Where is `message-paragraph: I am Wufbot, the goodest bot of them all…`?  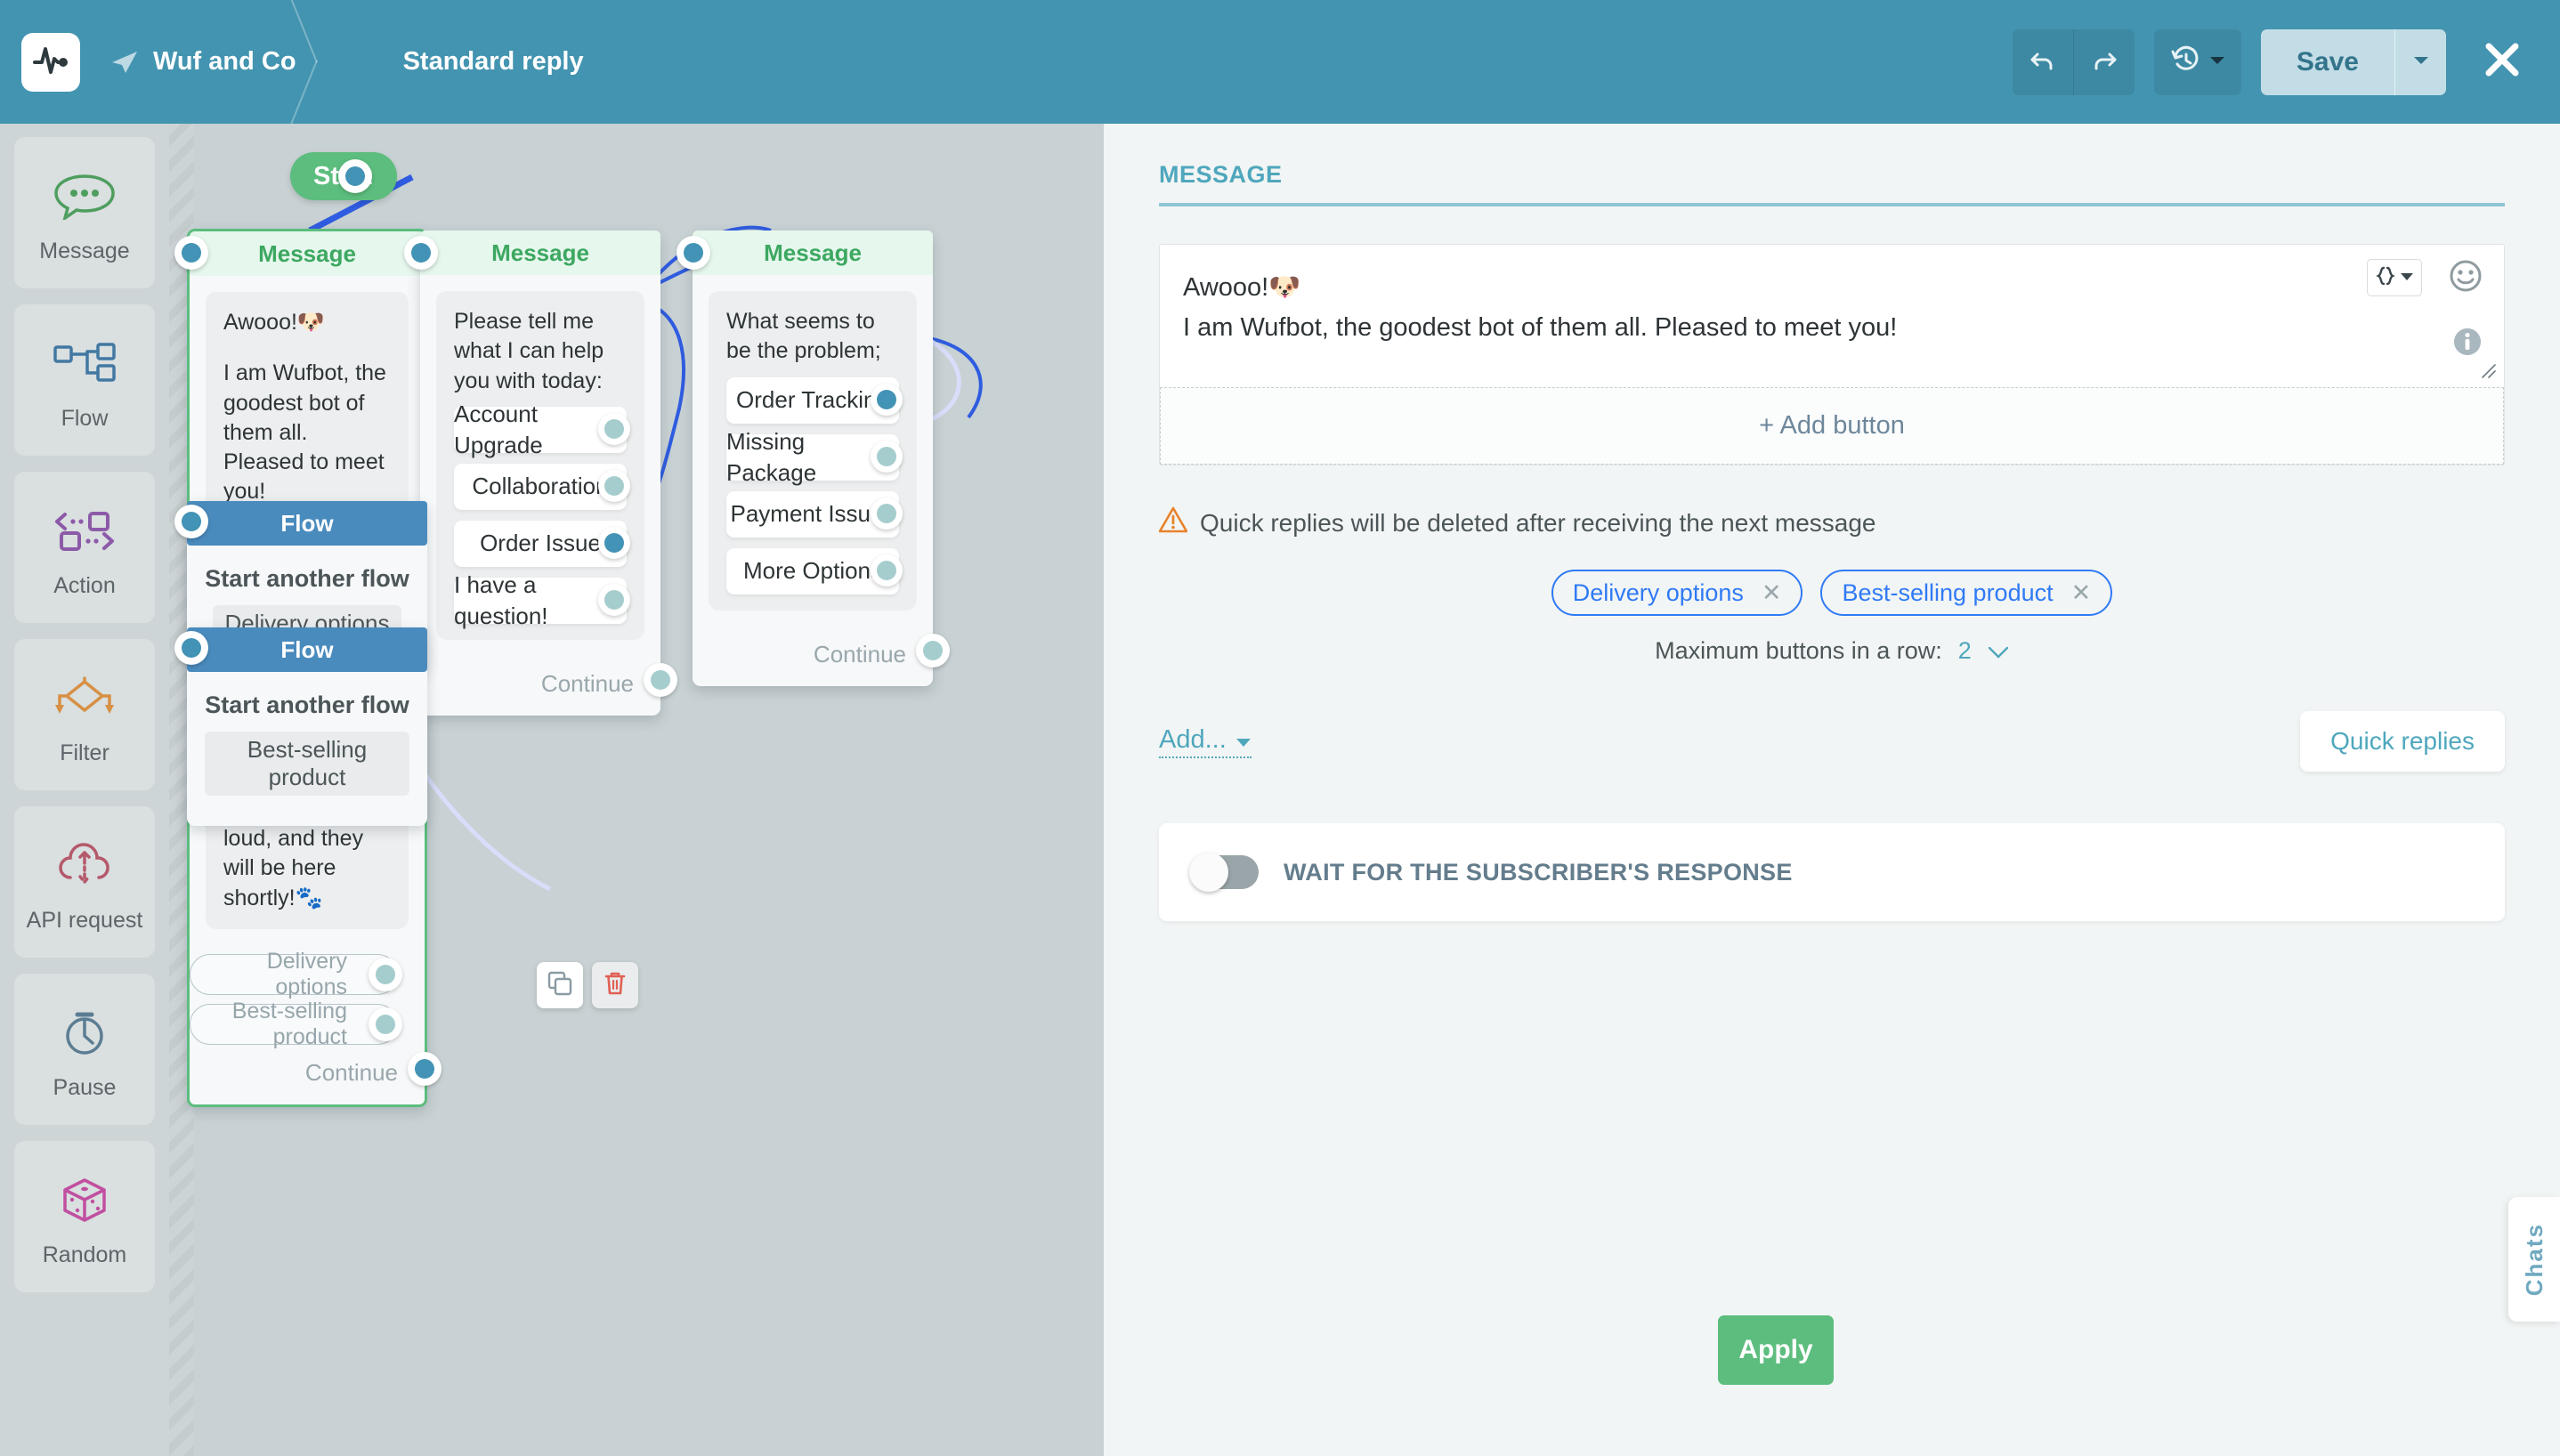 message-paragraph: I am Wufbot, the goodest bot of them all… is located at coordinates (305, 432).